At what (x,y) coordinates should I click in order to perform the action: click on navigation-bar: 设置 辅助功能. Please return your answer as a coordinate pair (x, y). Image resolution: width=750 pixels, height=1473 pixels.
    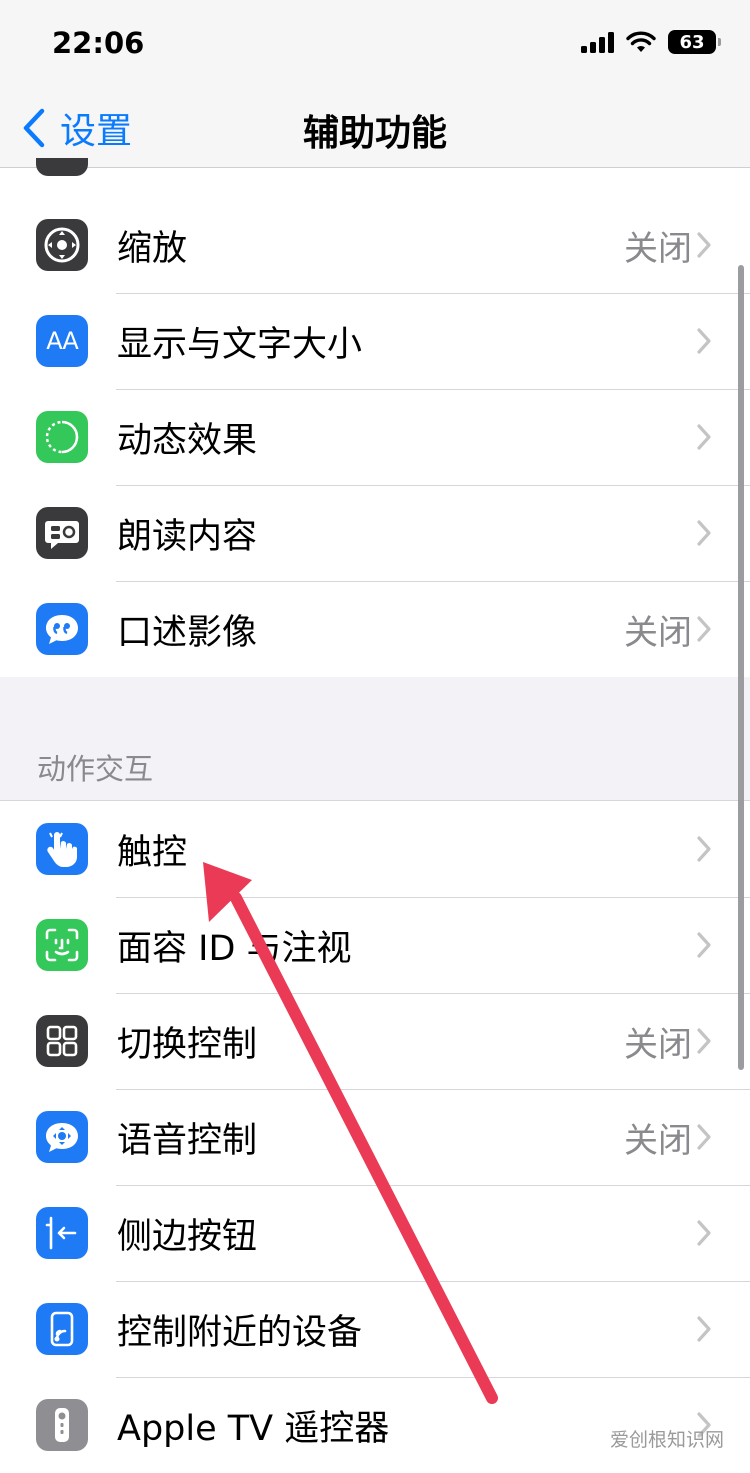
    Looking at the image, I should click on (375, 128).